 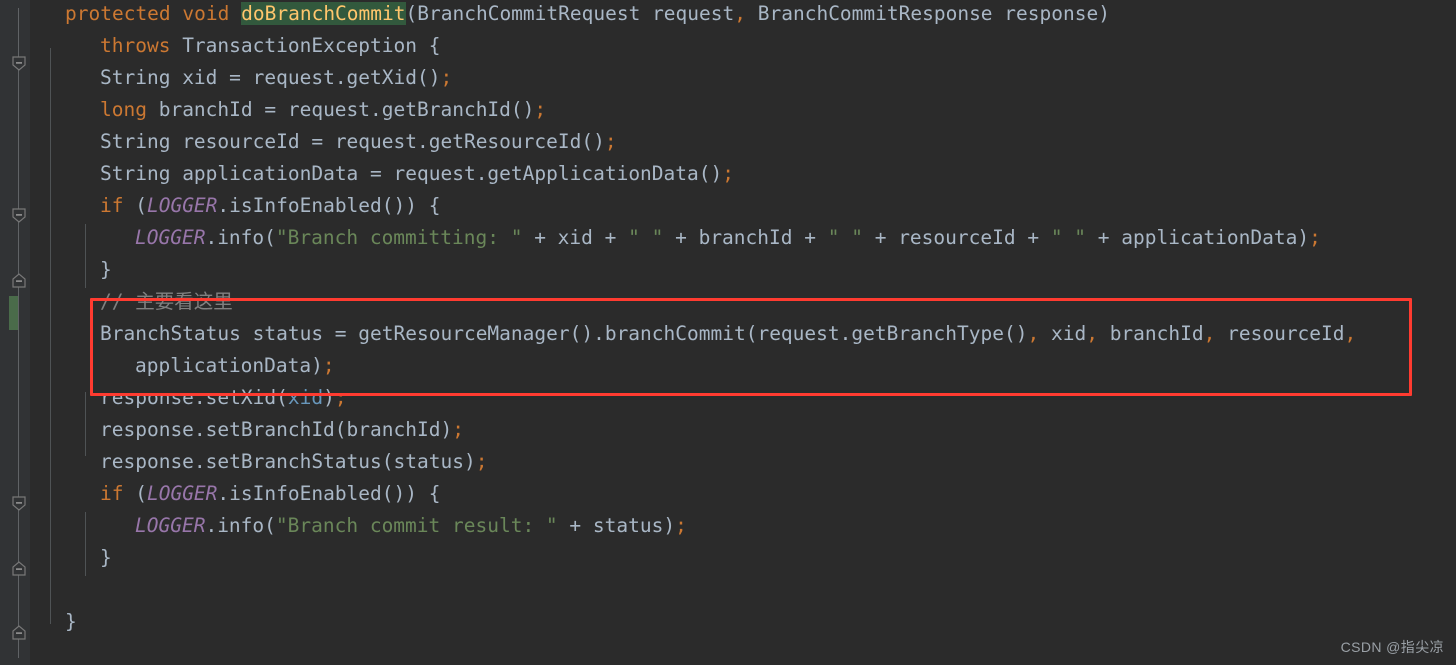 I want to click on csdn-watermark: CSDN @指尖凉, so click(x=1392, y=647).